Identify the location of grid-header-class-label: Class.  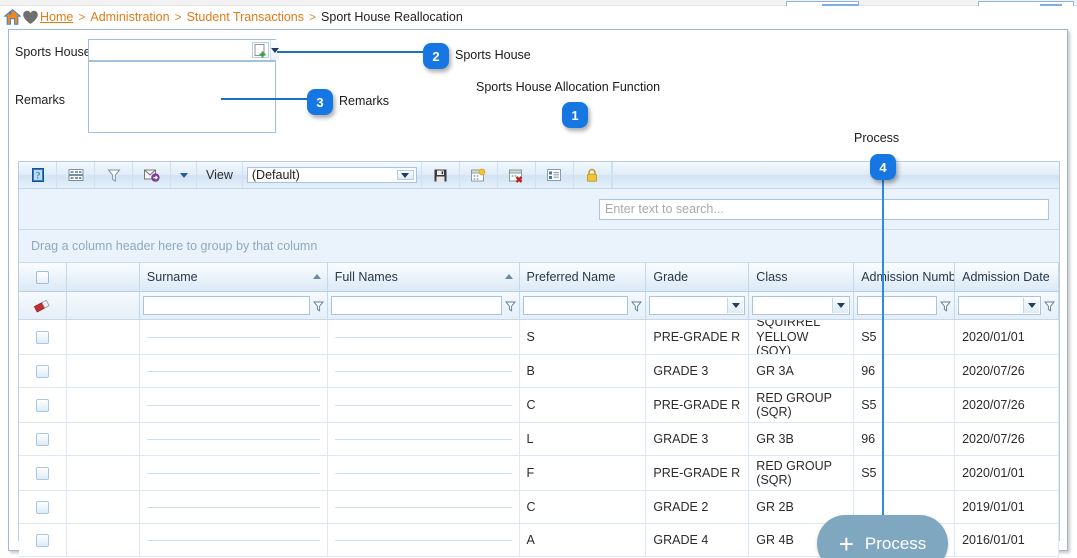
(772, 277).